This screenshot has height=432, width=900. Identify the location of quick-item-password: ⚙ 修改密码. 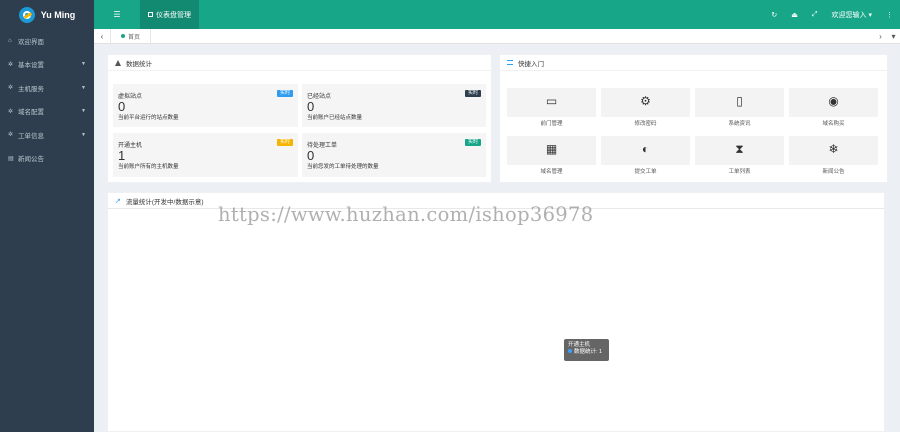
(645, 107).